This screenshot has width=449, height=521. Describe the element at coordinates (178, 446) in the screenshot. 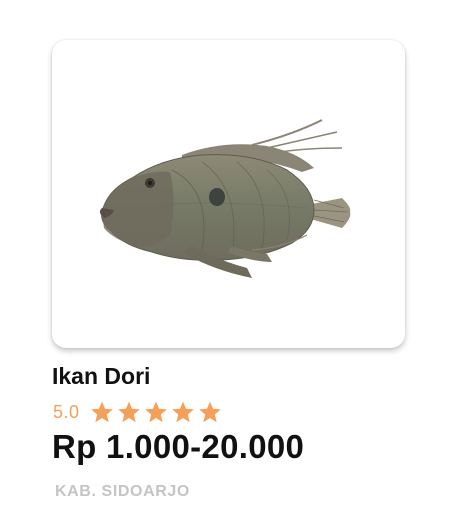

I see `product-price: Rp 1.000-20.000` at that location.